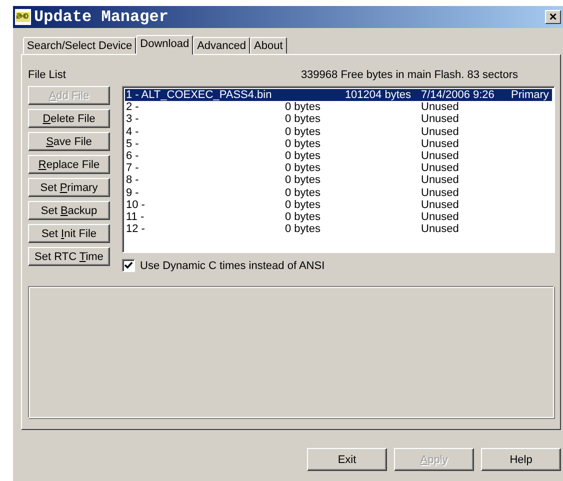  What do you see at coordinates (69, 210) in the screenshot?
I see `side-button: Set Backup` at bounding box center [69, 210].